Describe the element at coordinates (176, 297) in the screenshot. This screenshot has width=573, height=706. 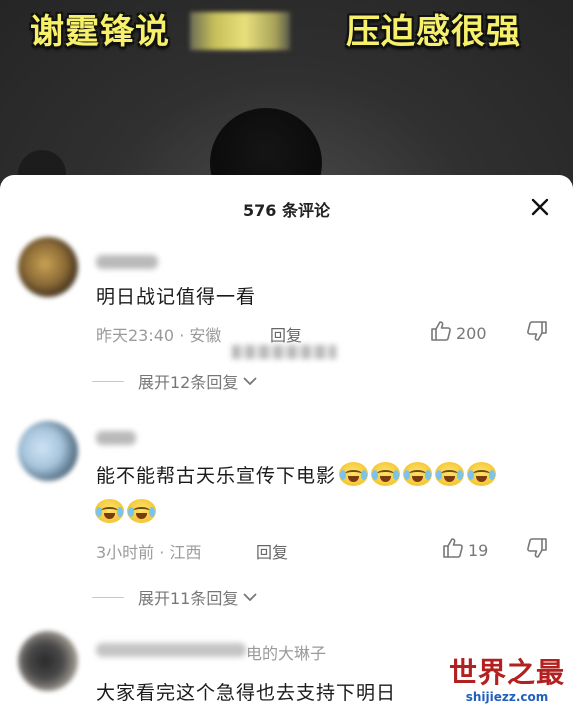
I see `comment-text: 明日战记值得一看` at that location.